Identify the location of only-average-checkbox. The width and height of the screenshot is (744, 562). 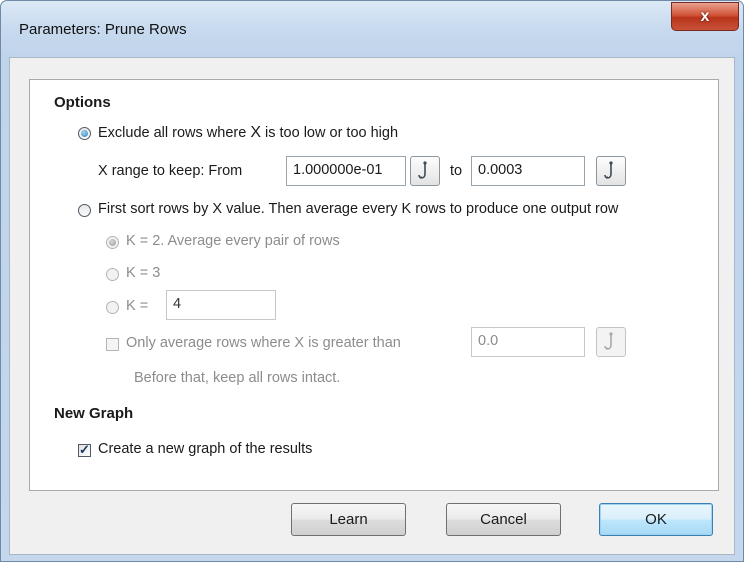
(112, 344).